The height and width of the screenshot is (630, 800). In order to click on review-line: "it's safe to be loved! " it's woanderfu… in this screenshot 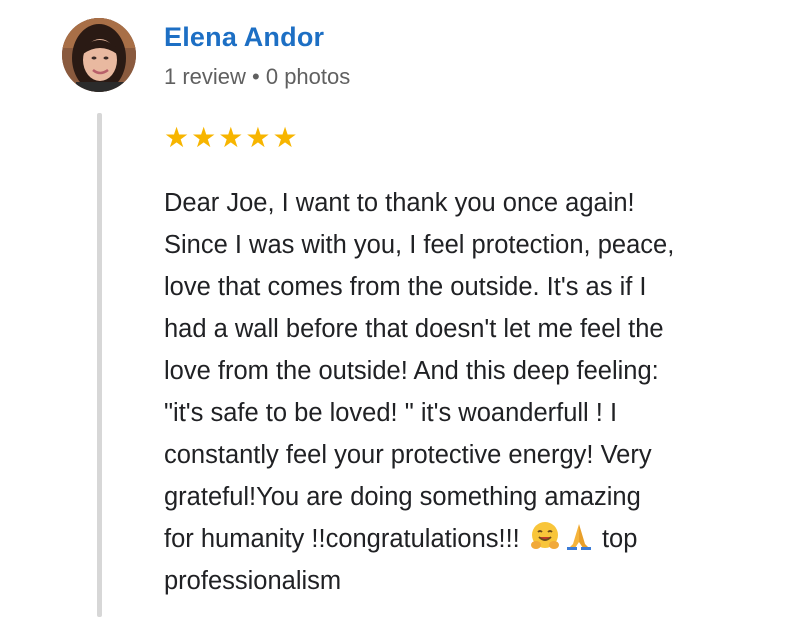, I will do `click(391, 413)`.